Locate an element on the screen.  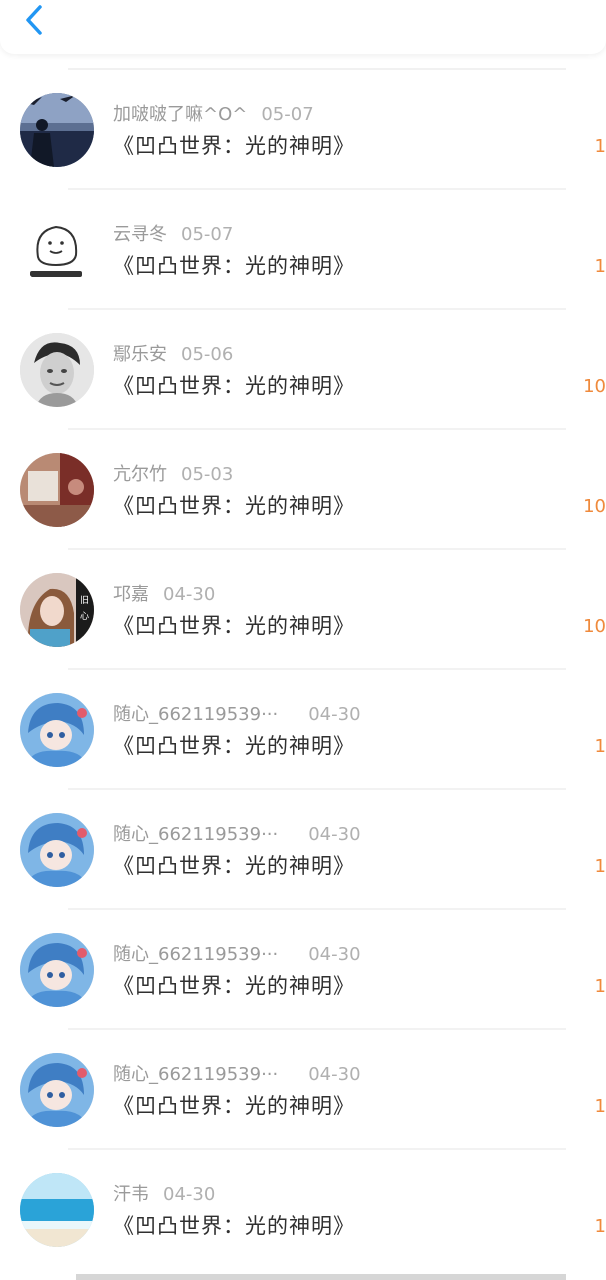
item-meta: 亢尔竹 05-03 is located at coordinates (173, 472).